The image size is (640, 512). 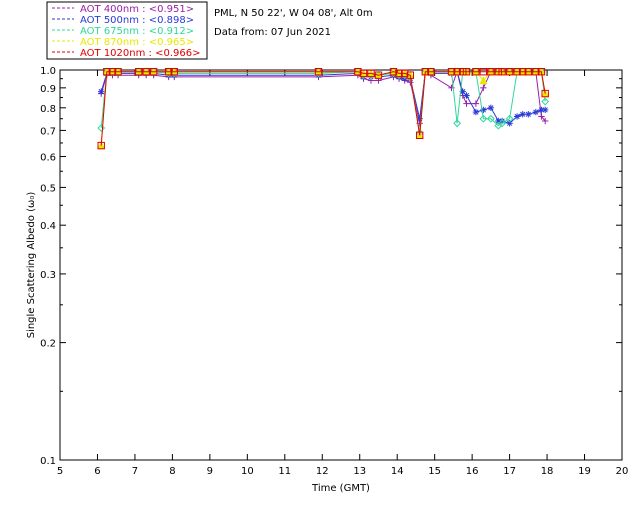 What do you see at coordinates (140, 53) in the screenshot?
I see `legend-label: AOT 1020nm : <0.966>` at bounding box center [140, 53].